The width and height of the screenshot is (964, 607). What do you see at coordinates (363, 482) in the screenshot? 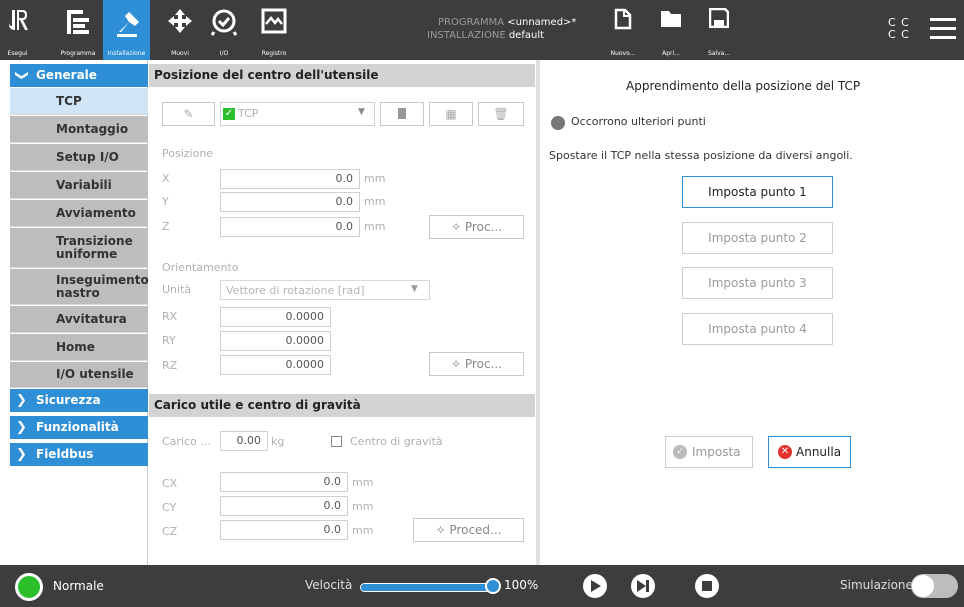
I see `cx-unit: mm` at bounding box center [363, 482].